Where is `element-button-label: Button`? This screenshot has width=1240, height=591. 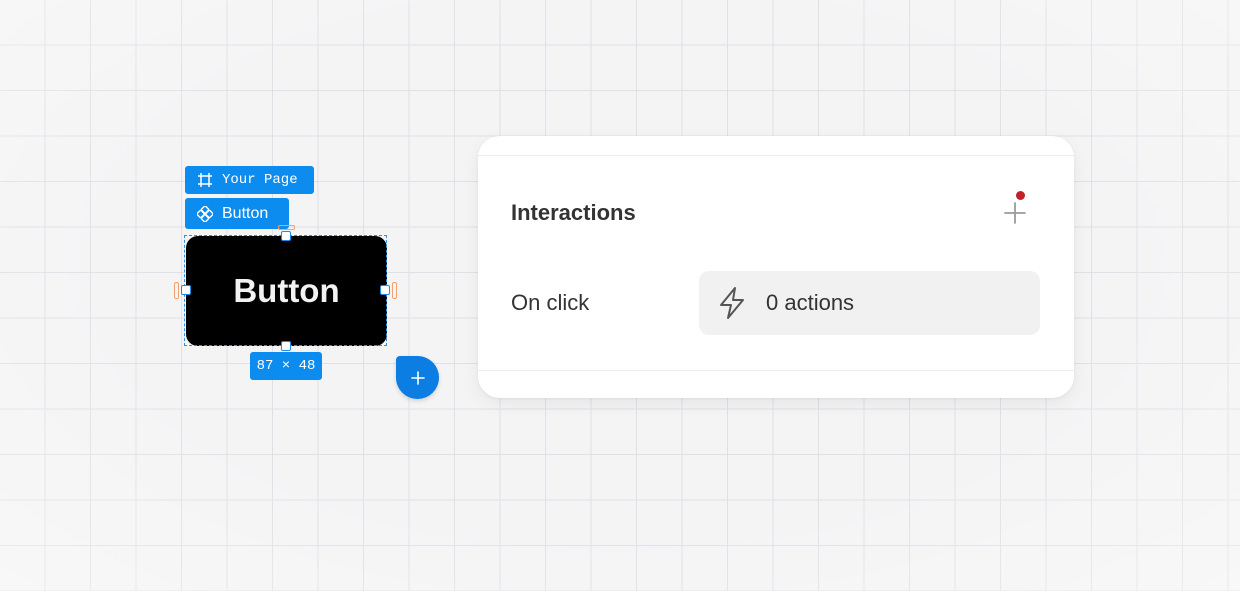
element-button-label: Button is located at coordinates (286, 290).